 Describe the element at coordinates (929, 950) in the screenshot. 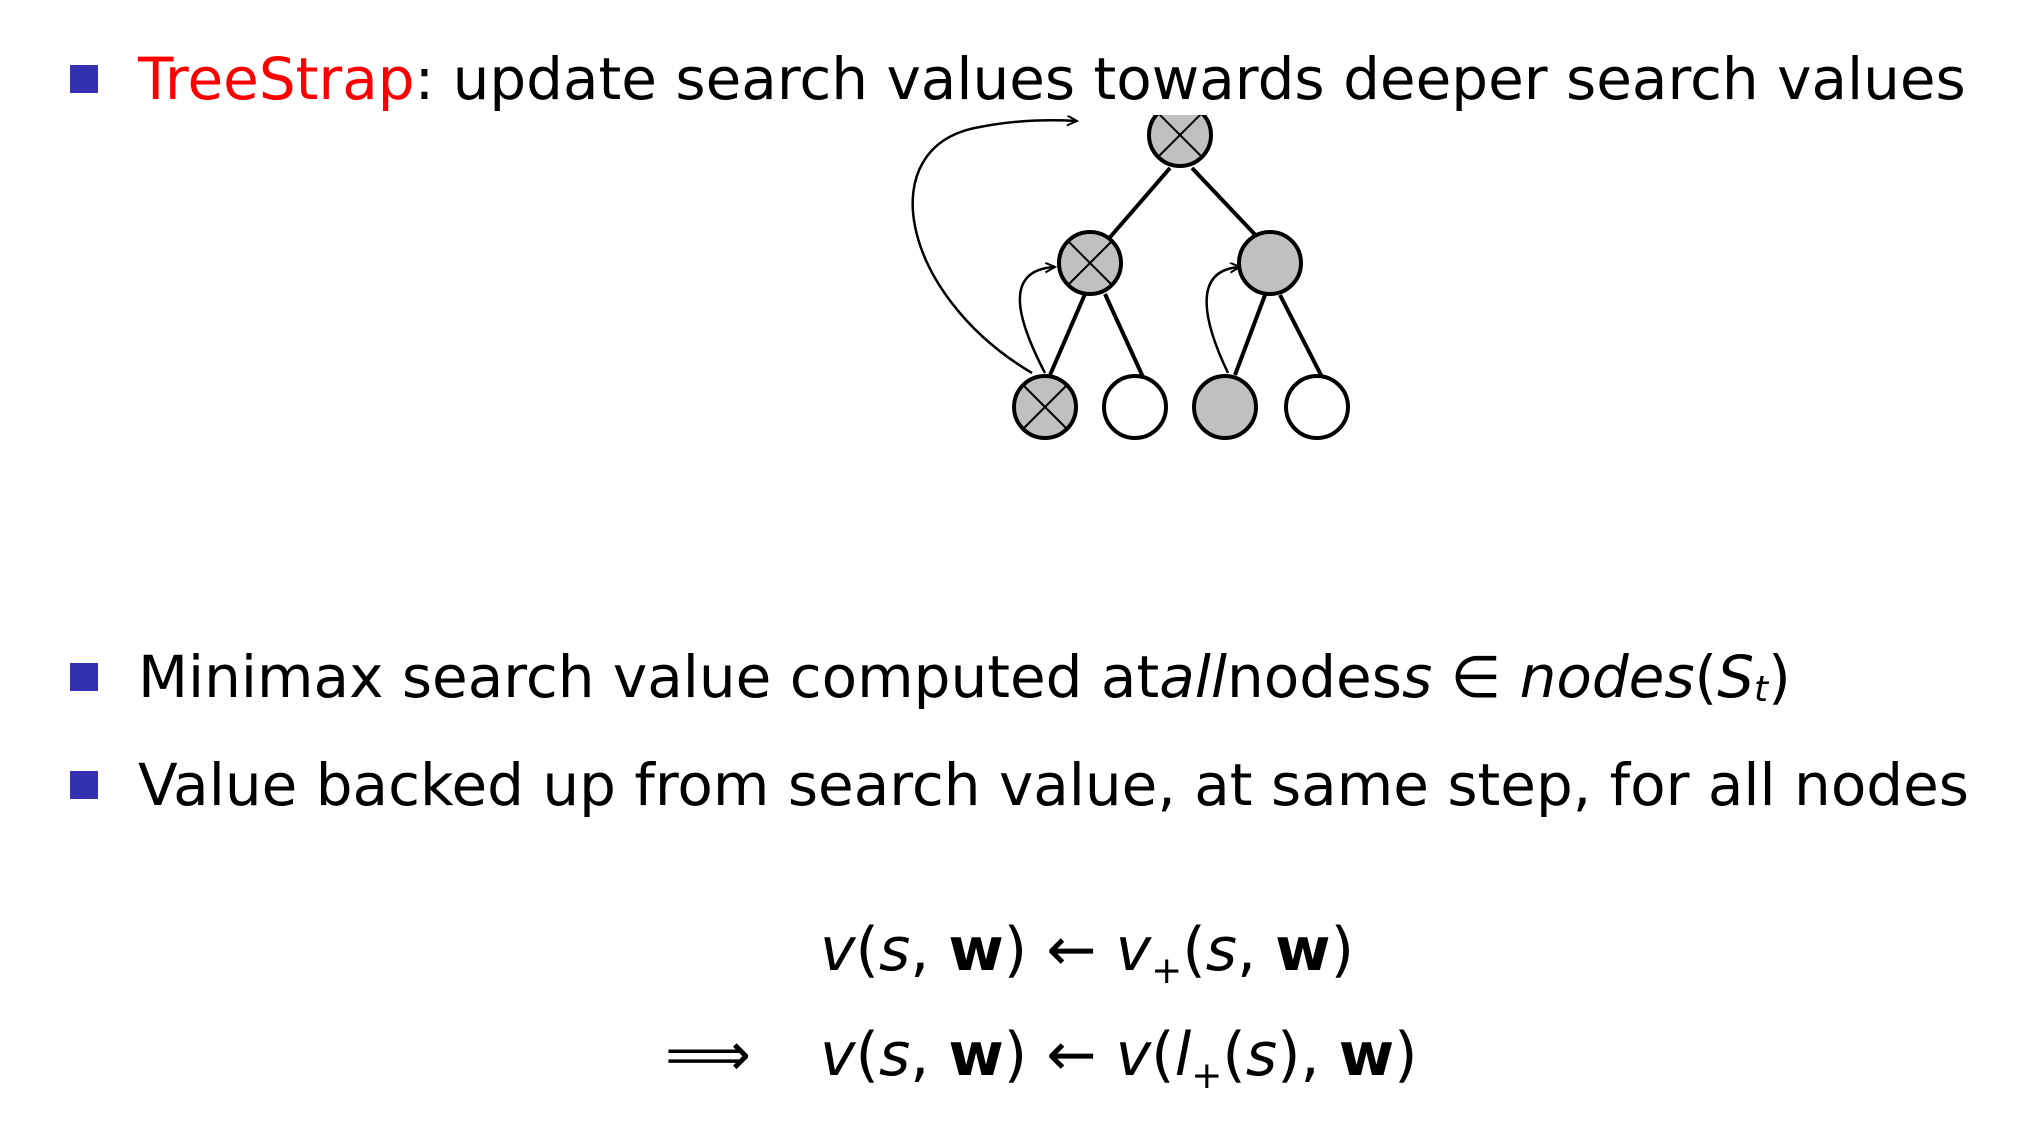

I see `eq1-lhs-comma: ,` at that location.